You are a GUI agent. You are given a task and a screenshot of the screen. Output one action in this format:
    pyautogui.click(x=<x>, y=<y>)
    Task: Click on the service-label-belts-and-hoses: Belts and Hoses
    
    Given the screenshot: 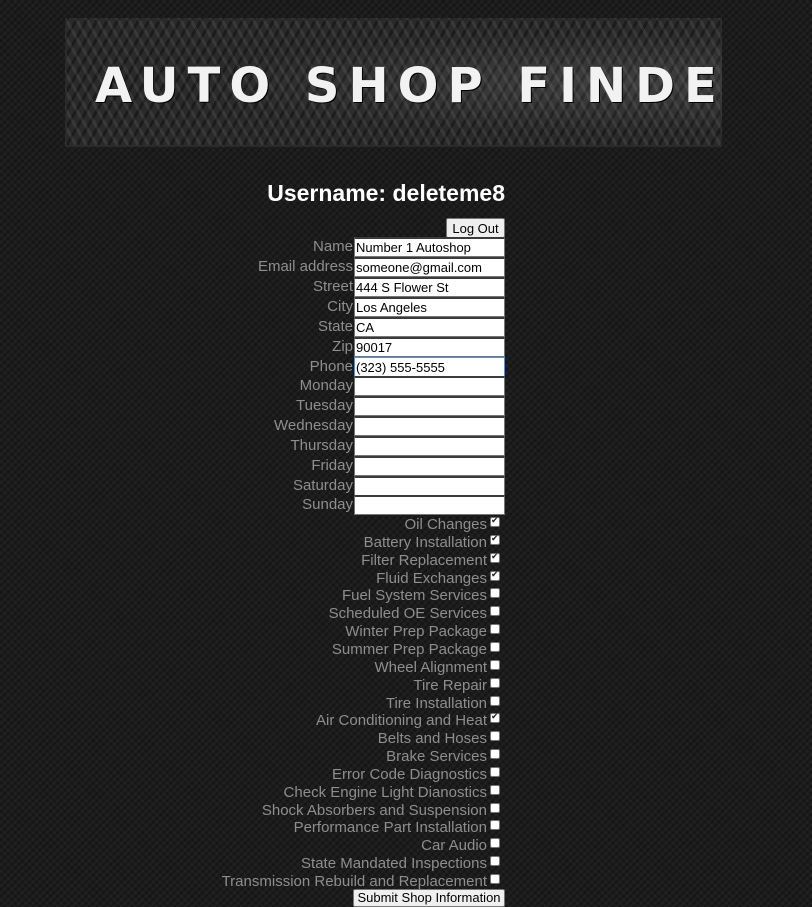 What is the action you would take?
    pyautogui.click(x=432, y=738)
    